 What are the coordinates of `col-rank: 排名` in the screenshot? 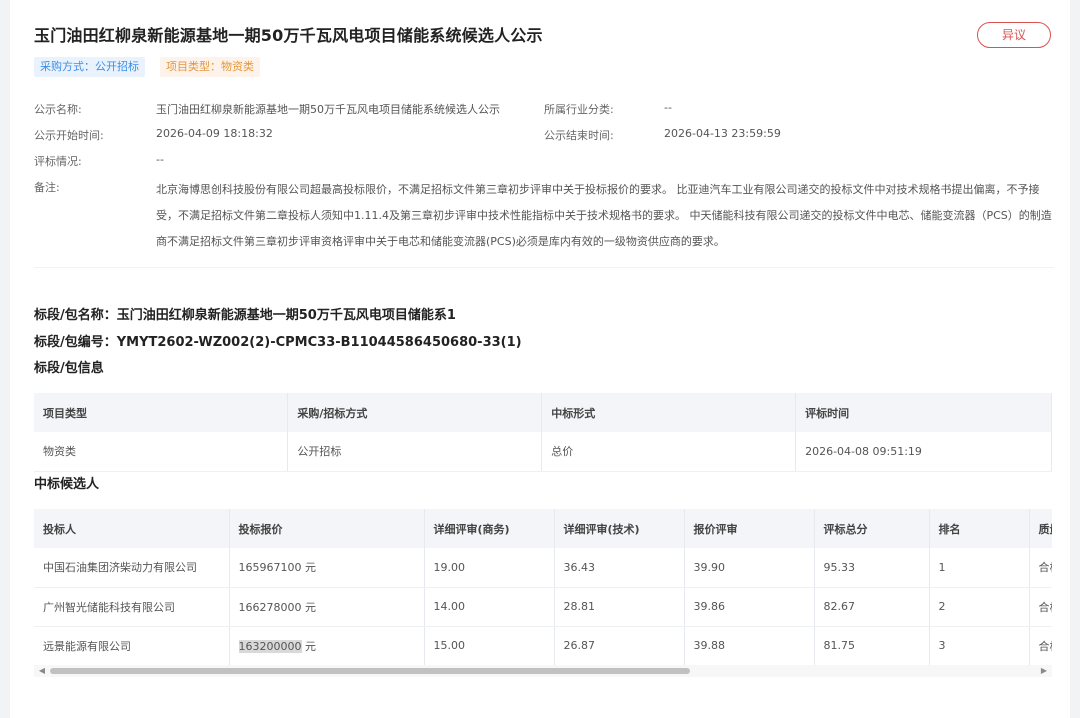 It's located at (979, 528).